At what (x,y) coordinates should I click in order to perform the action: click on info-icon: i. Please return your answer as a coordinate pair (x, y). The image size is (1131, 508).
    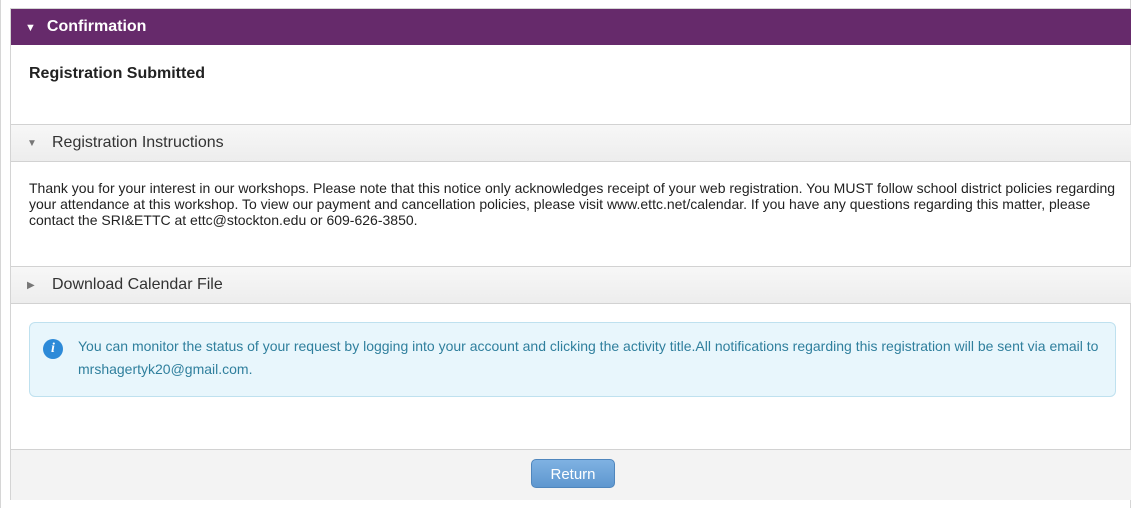
    Looking at the image, I should click on (53, 349).